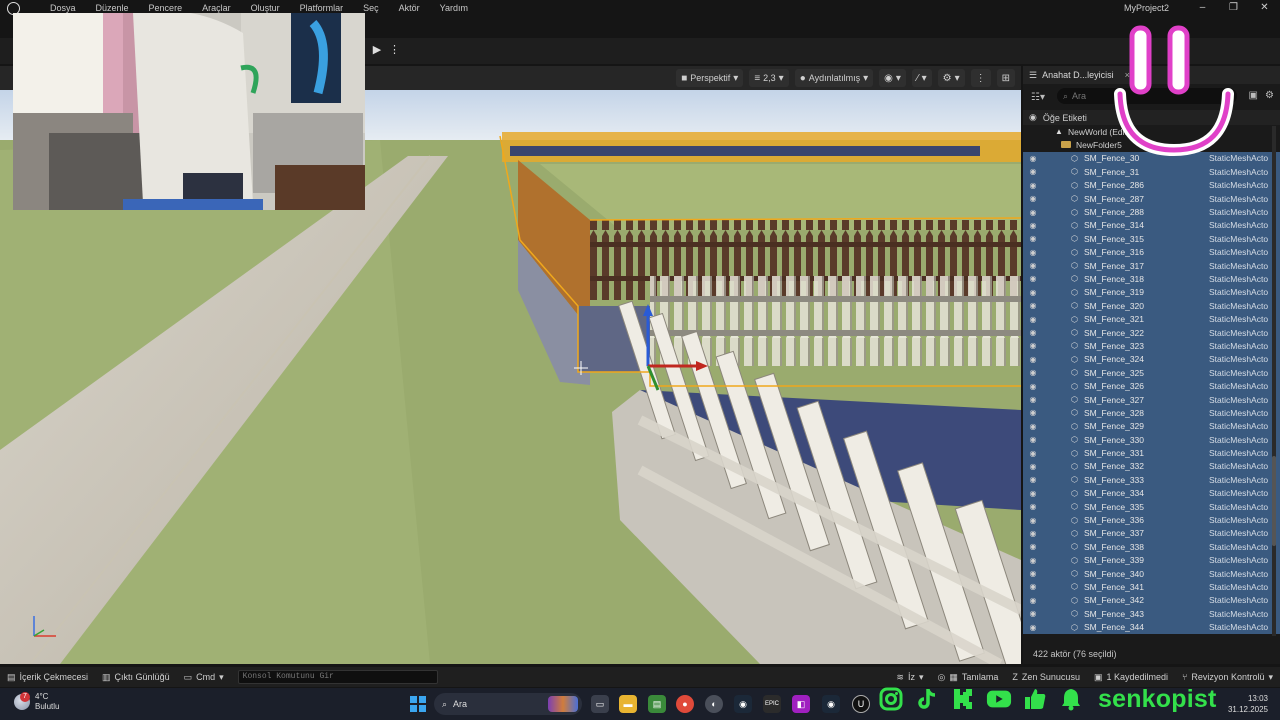 This screenshot has width=1280, height=720. What do you see at coordinates (1151, 198) in the screenshot?
I see `outliner-row: ◉ ⬡ SM_Fence_287 StaticMeshActo` at bounding box center [1151, 198].